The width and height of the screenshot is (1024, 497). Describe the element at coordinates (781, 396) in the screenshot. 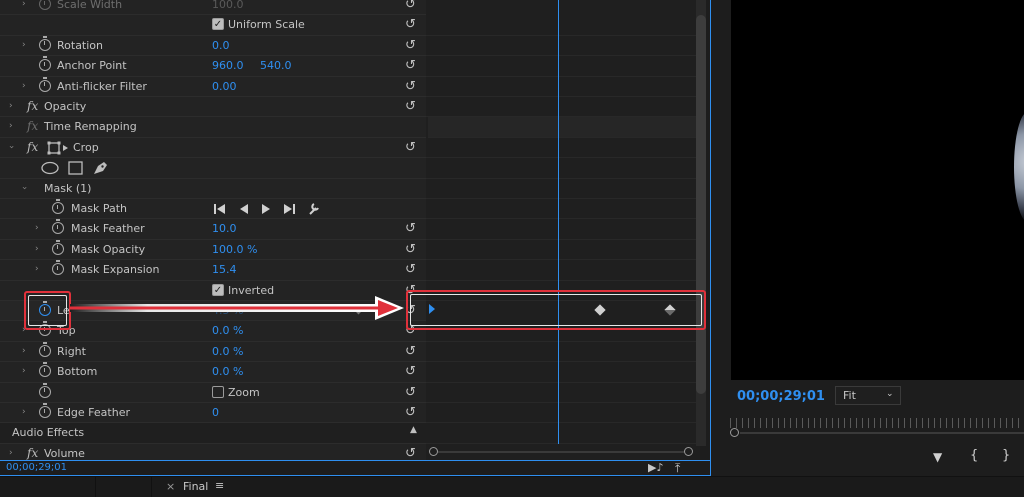

I see `program-timecode: 00;00;29;01` at that location.